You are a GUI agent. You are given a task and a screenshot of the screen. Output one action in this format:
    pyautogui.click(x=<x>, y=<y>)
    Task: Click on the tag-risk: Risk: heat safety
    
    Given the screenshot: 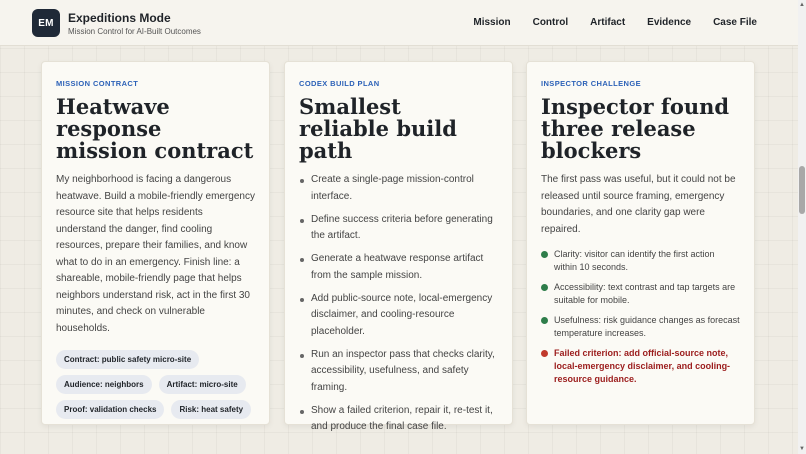 What is the action you would take?
    pyautogui.click(x=211, y=409)
    